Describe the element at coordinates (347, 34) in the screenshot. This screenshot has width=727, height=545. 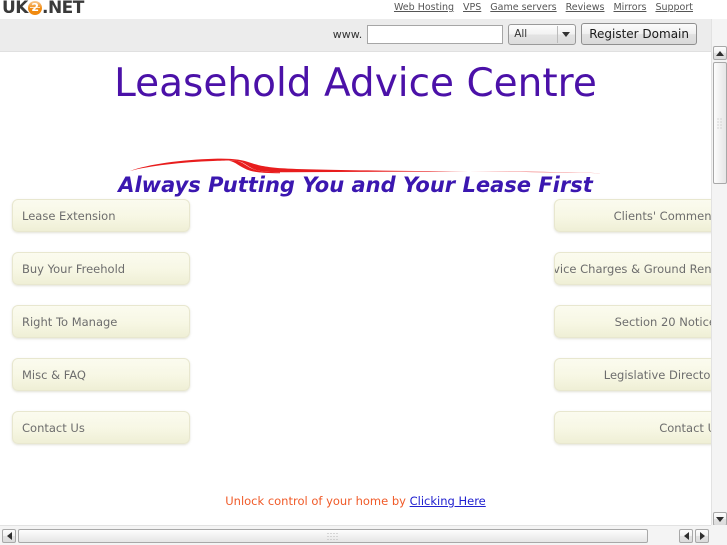
I see `www-prefix-label: www.` at that location.